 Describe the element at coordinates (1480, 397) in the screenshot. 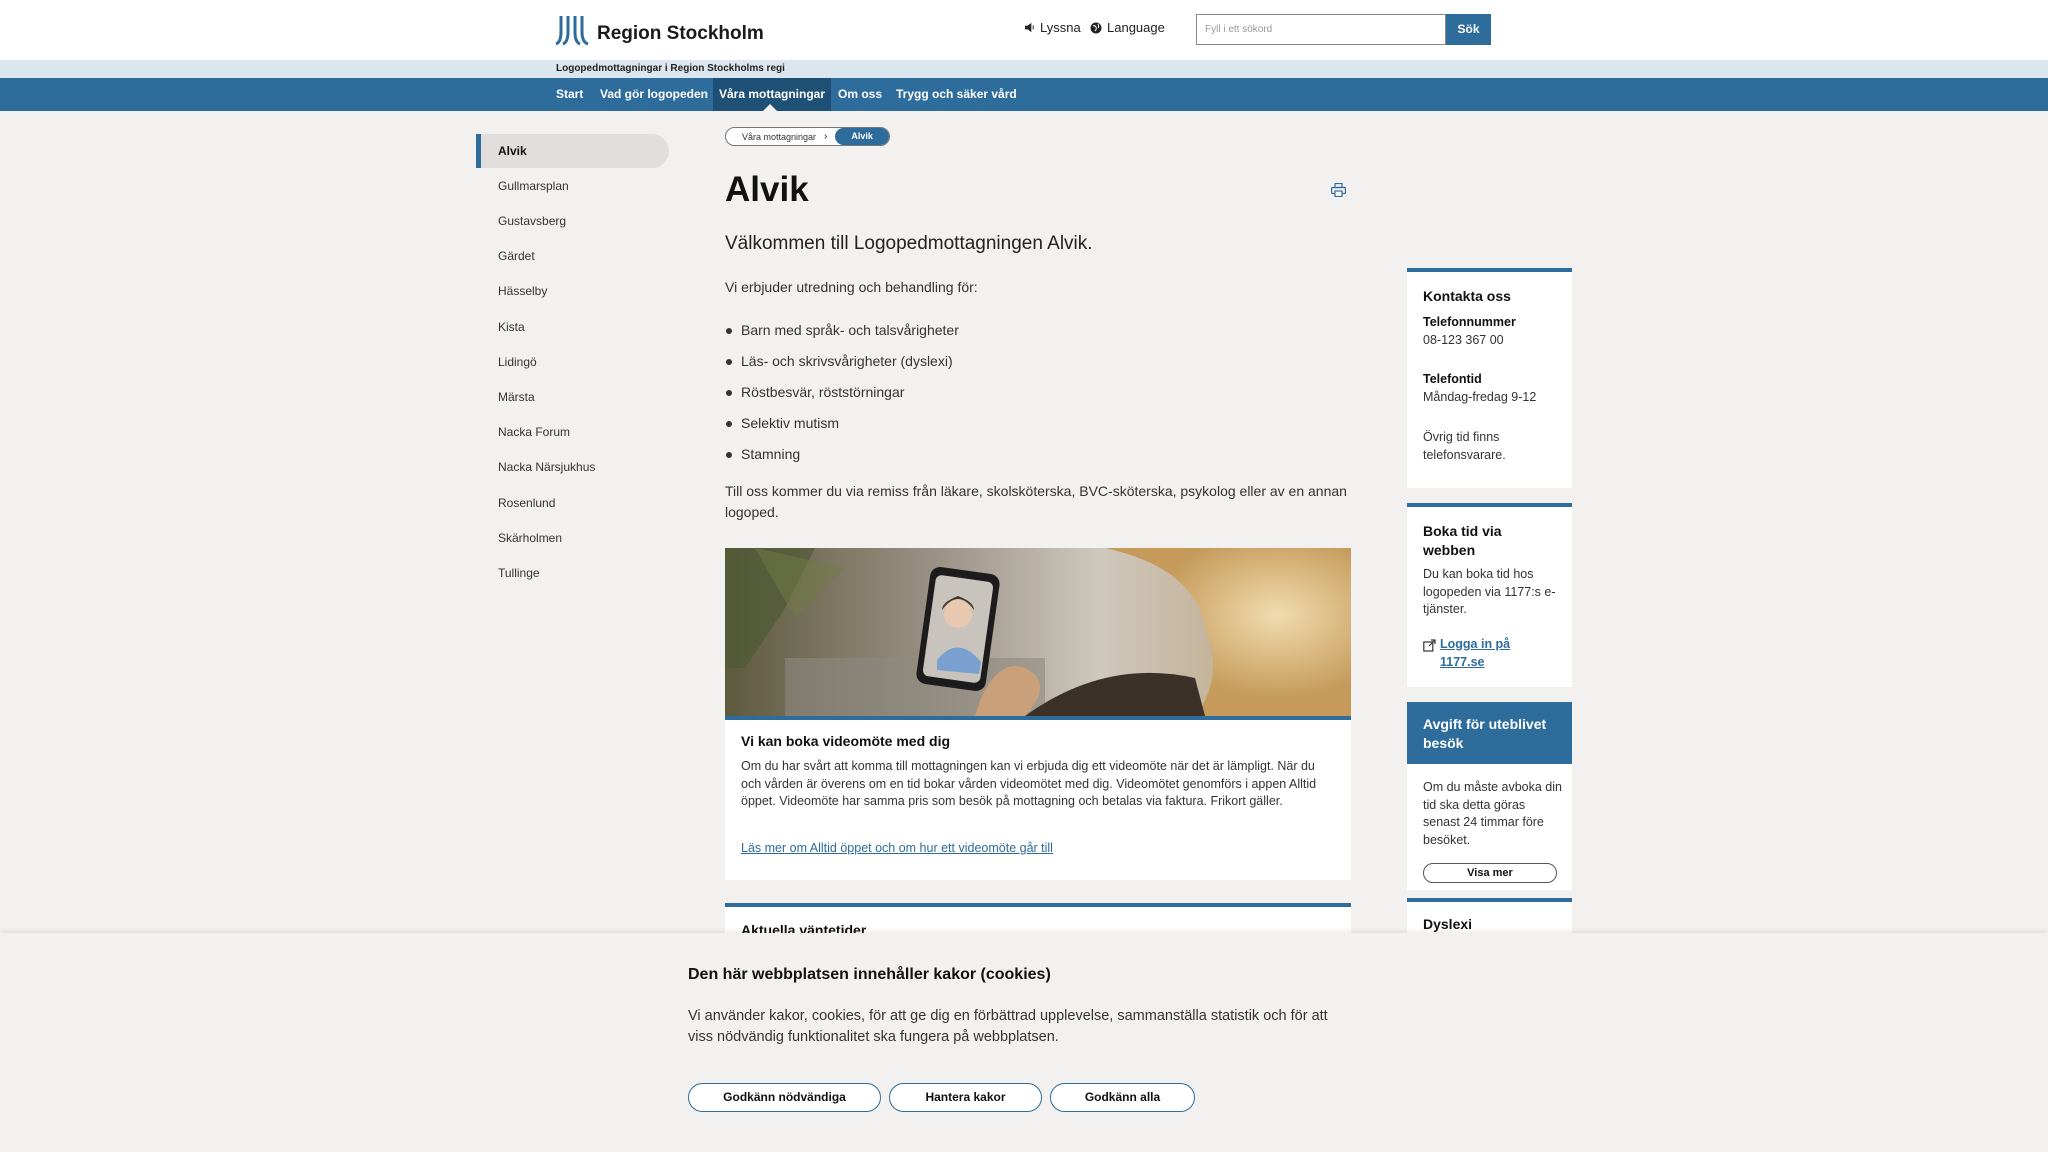

I see `phone-hours: Måndag-fredag 9-12` at that location.